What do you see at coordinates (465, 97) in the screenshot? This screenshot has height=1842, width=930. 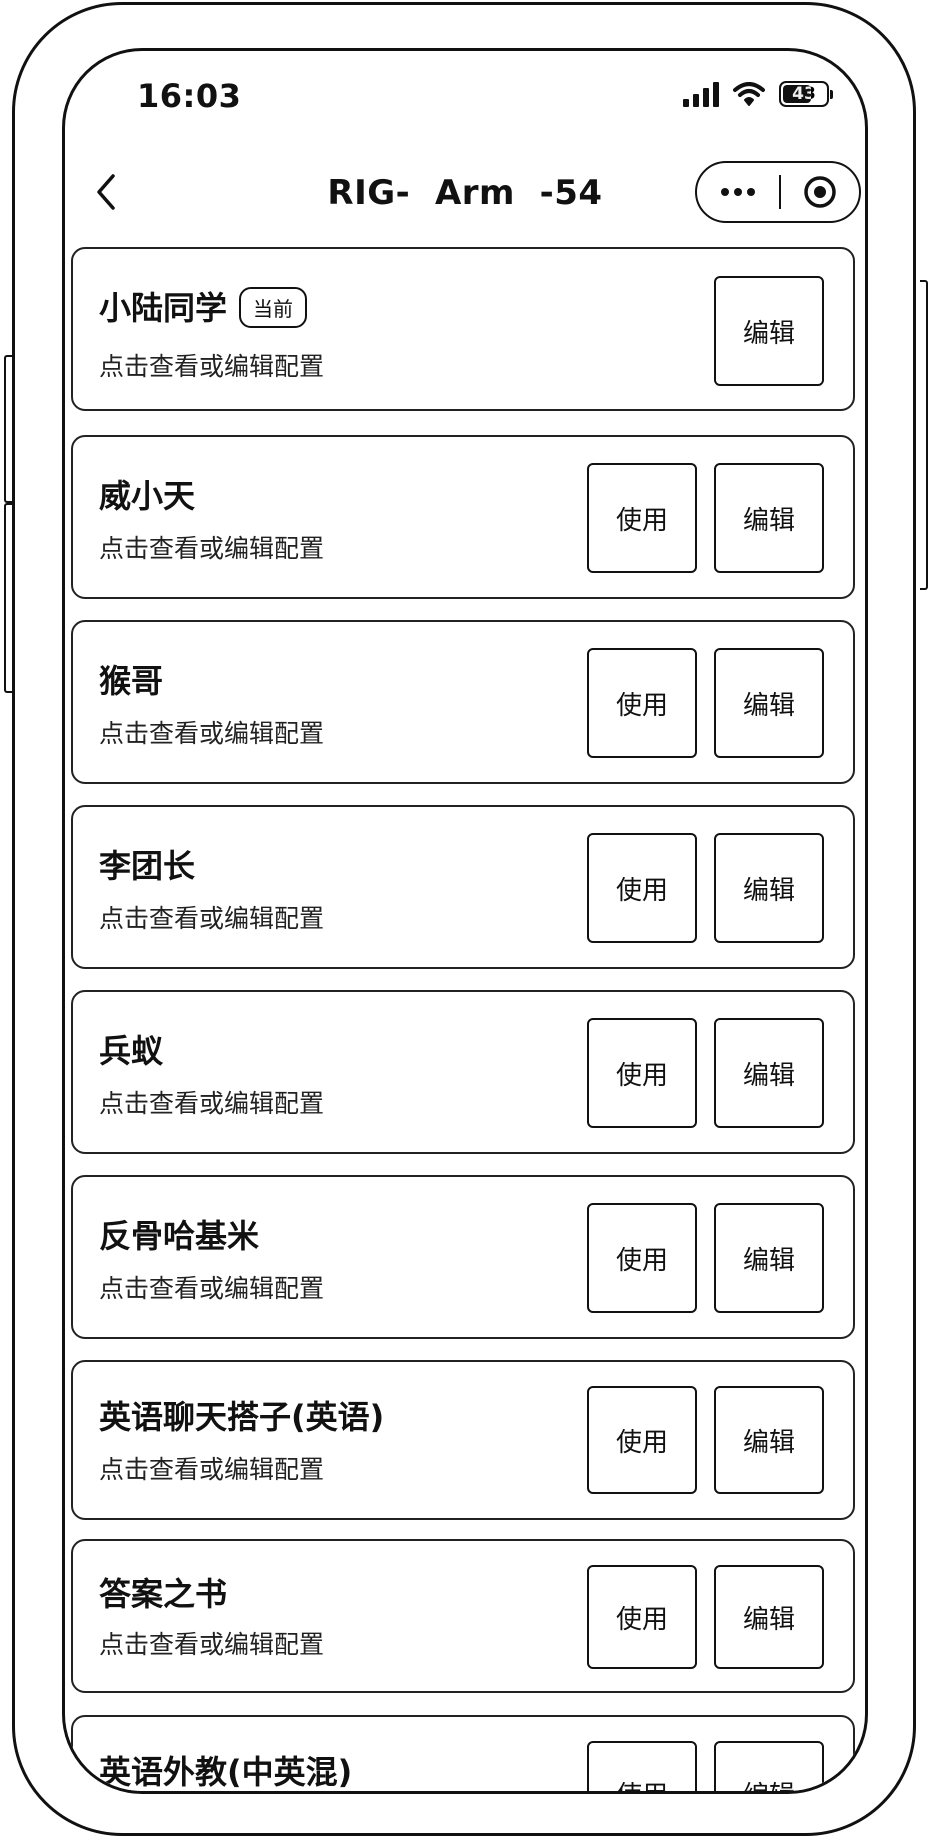 I see `status-bar: 16:03 43` at bounding box center [465, 97].